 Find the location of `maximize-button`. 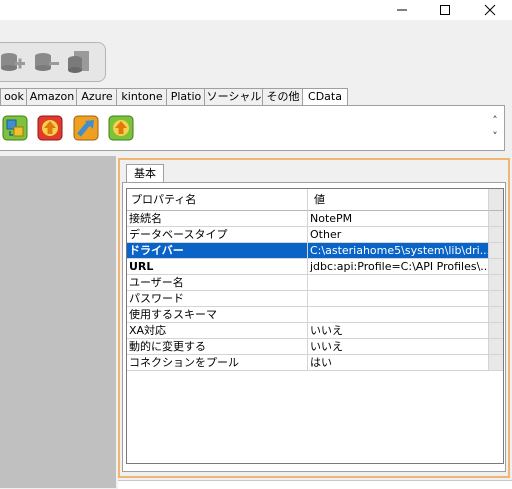

maximize-button is located at coordinates (445, 10).